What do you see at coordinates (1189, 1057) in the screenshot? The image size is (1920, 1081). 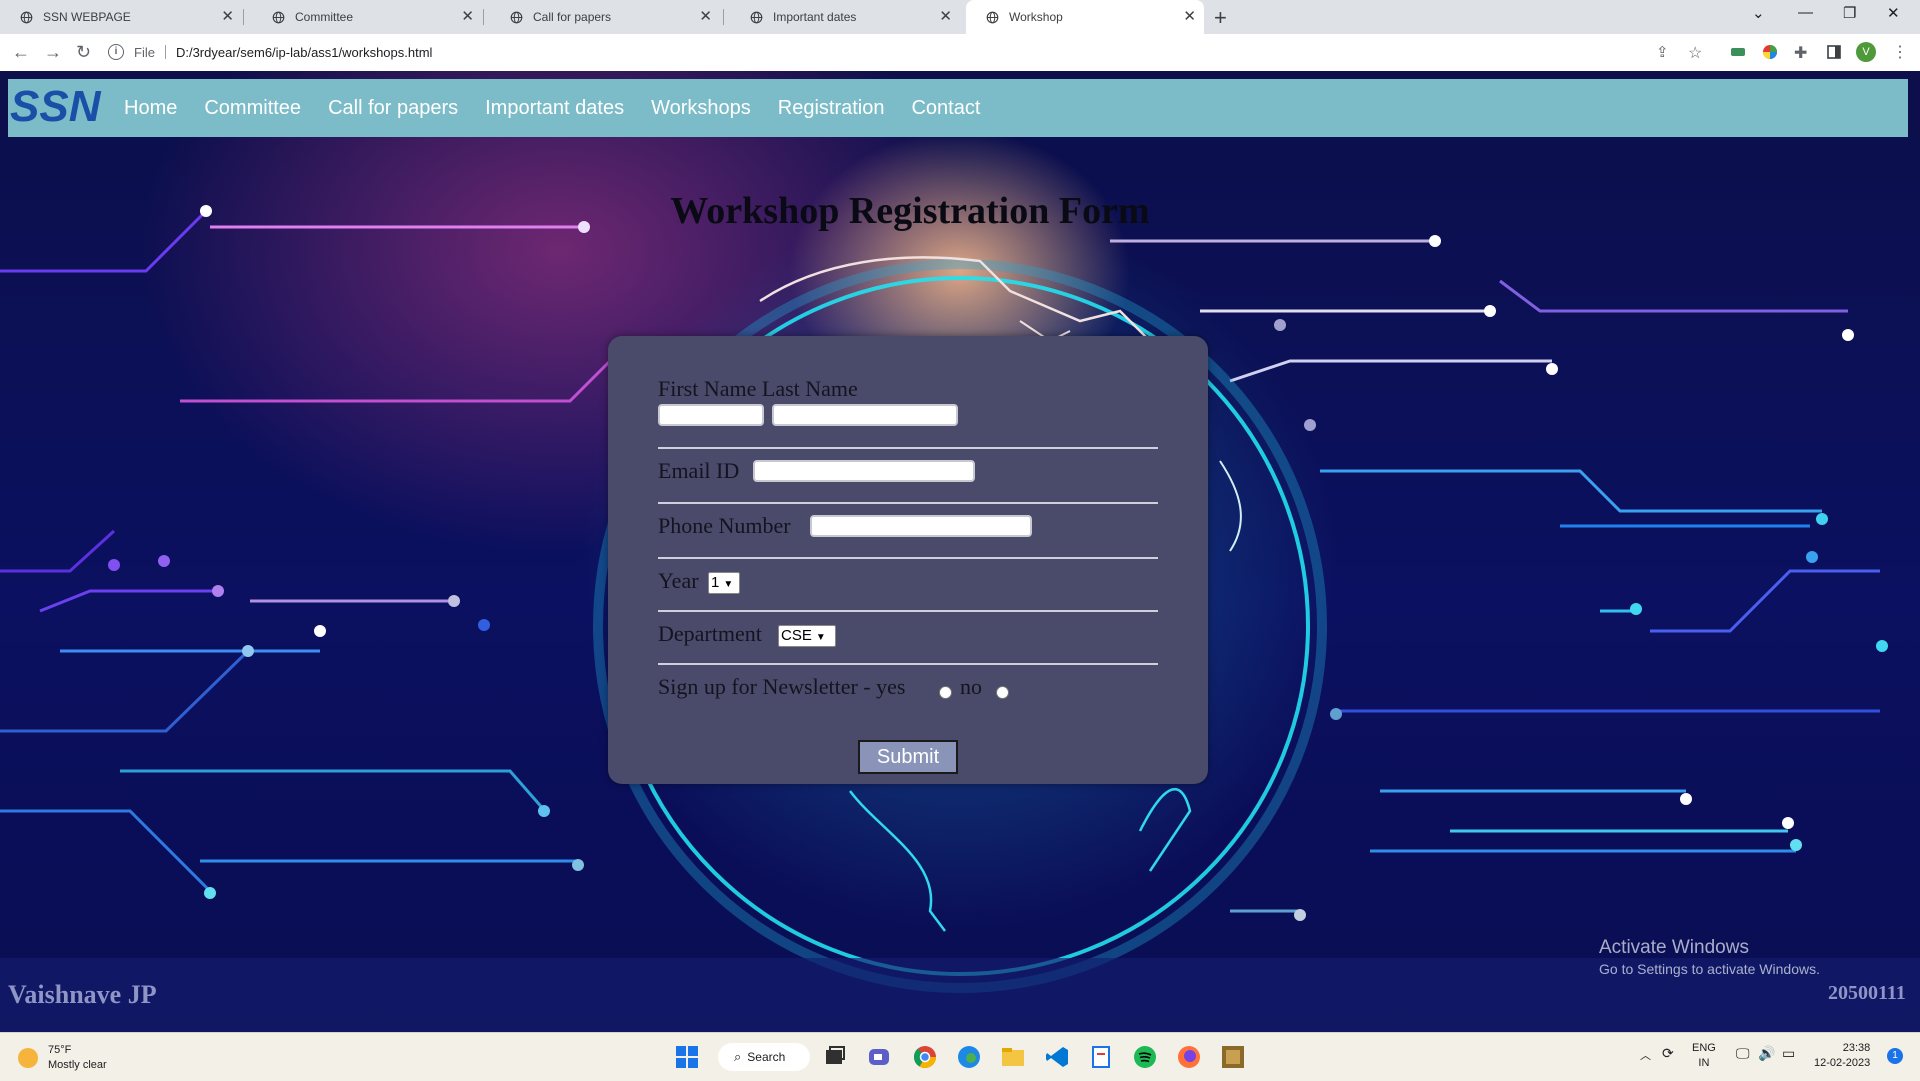 I see `firefox-icon` at bounding box center [1189, 1057].